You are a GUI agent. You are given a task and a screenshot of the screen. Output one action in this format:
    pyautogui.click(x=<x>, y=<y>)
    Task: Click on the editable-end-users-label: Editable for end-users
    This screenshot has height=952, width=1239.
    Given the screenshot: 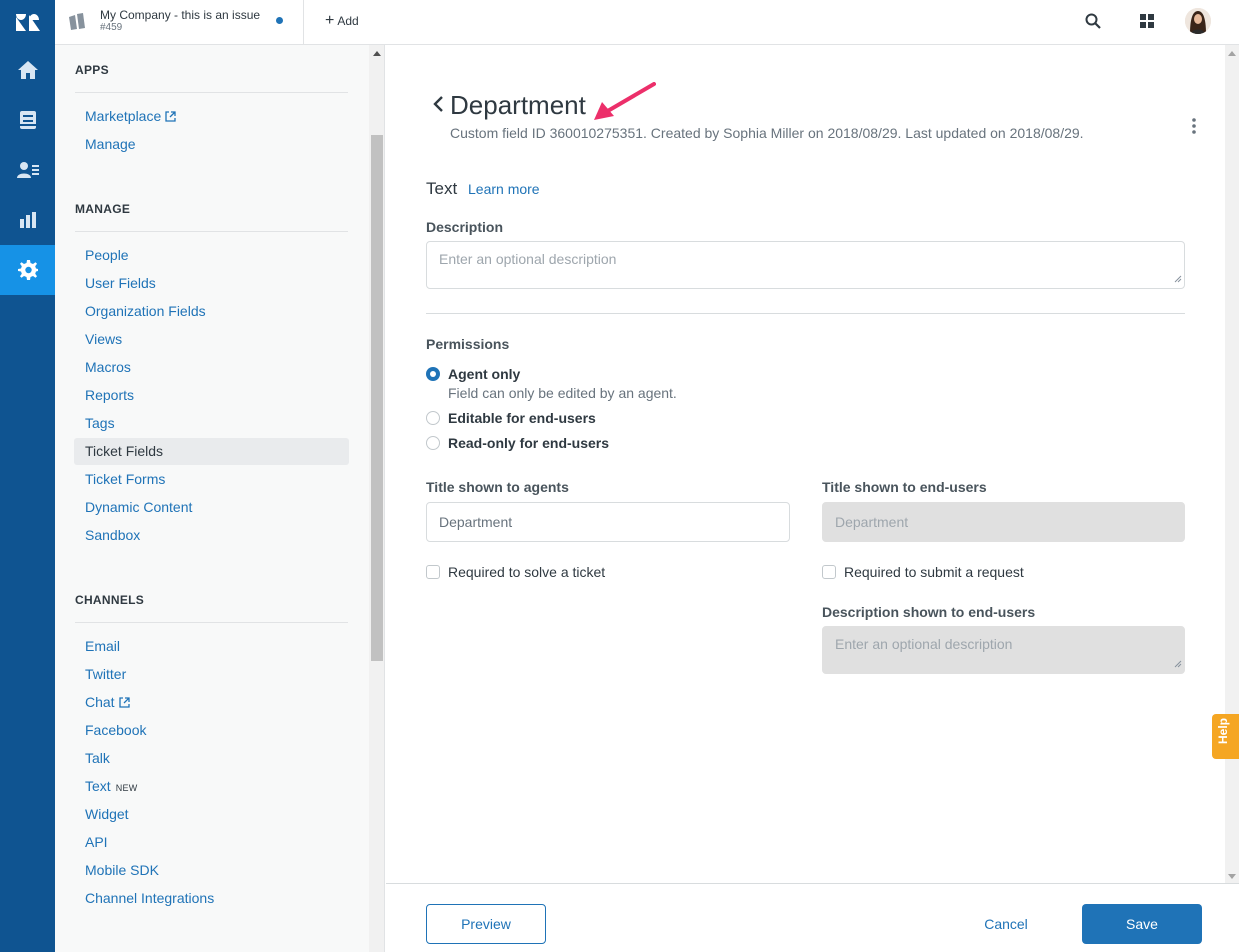 What is the action you would take?
    pyautogui.click(x=522, y=418)
    